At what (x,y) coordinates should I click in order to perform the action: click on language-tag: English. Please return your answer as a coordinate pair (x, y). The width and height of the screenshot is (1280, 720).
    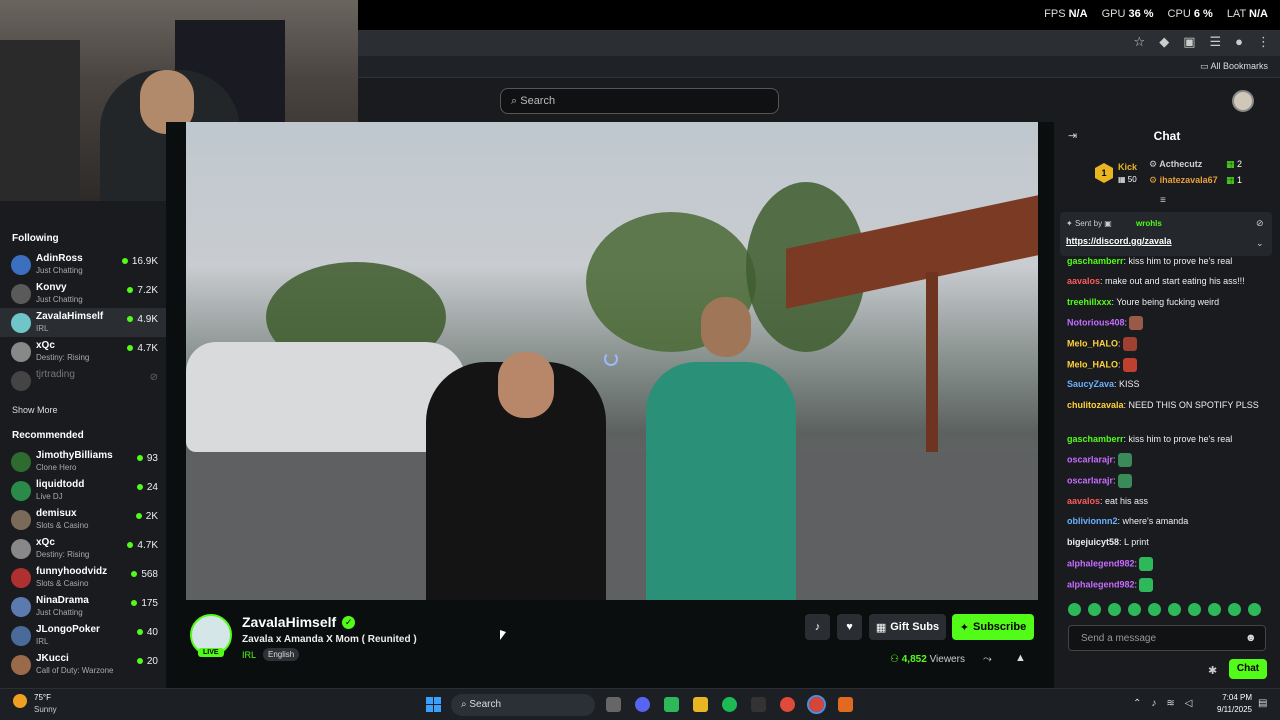
    Looking at the image, I should click on (281, 654).